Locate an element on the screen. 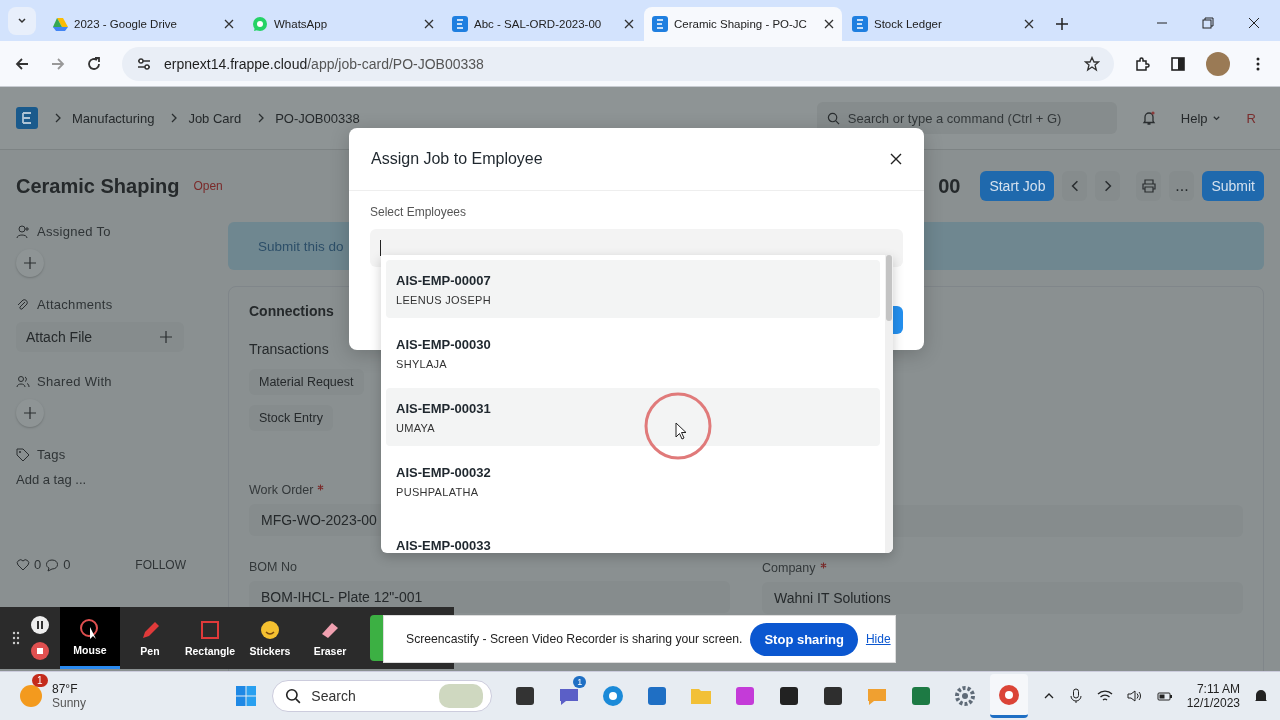 The width and height of the screenshot is (1280, 720). employee-option: AIS-EMP-00033 is located at coordinates (633, 534).